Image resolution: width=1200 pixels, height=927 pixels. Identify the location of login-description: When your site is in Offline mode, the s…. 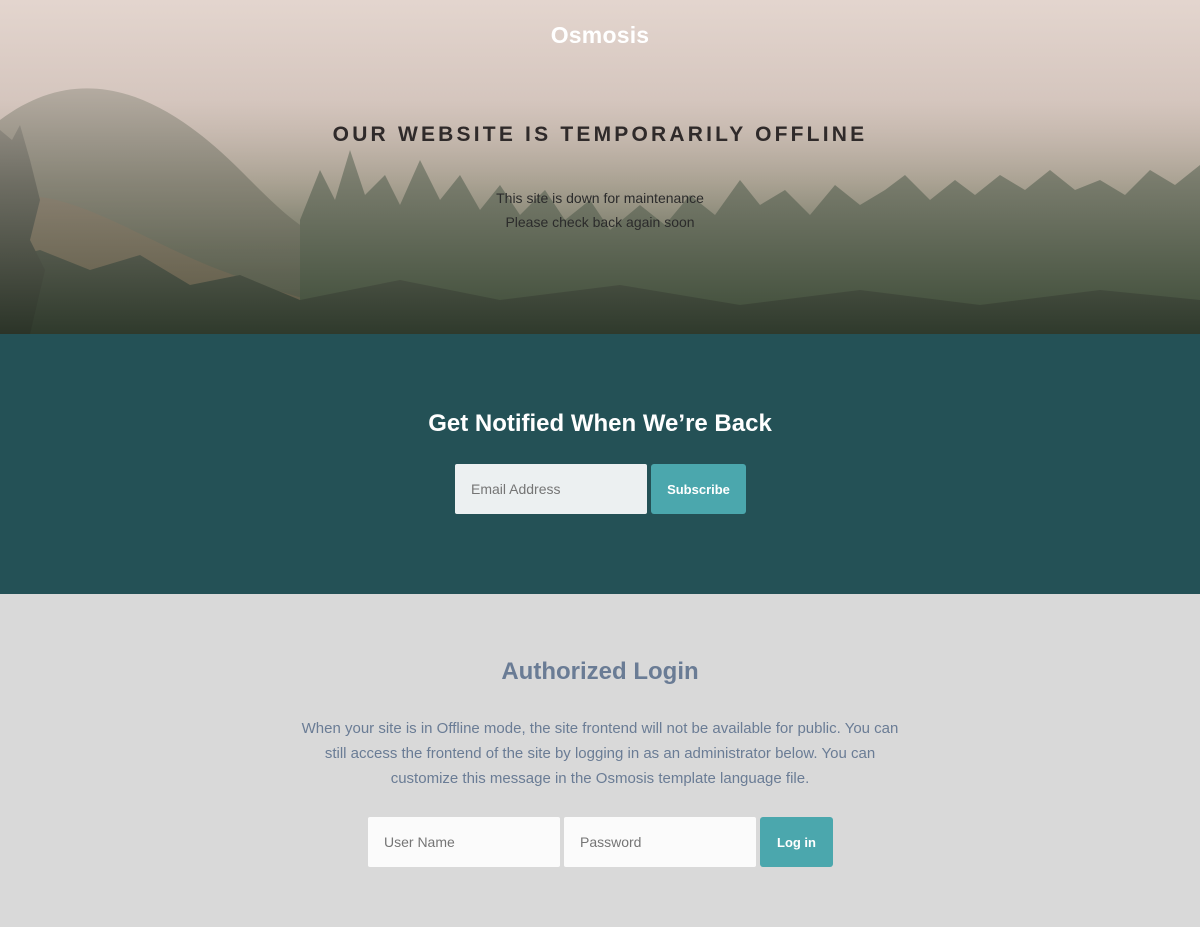
(600, 753).